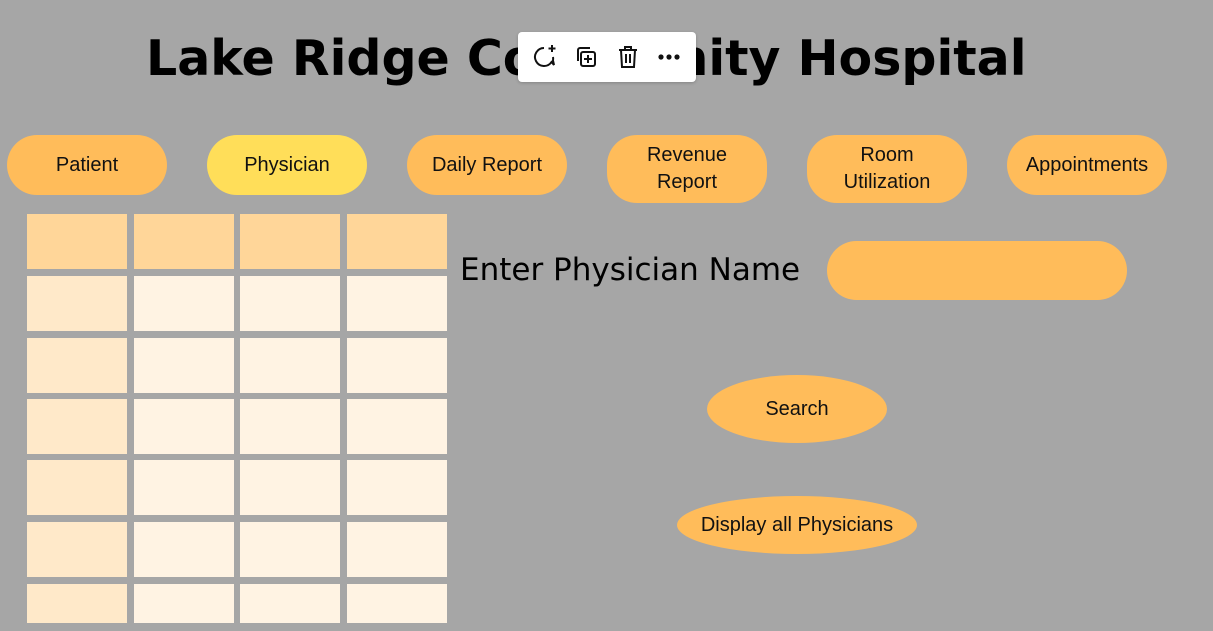 This screenshot has width=1213, height=631. Describe the element at coordinates (1087, 165) in the screenshot. I see `nav-appointments-button: Appointments` at that location.